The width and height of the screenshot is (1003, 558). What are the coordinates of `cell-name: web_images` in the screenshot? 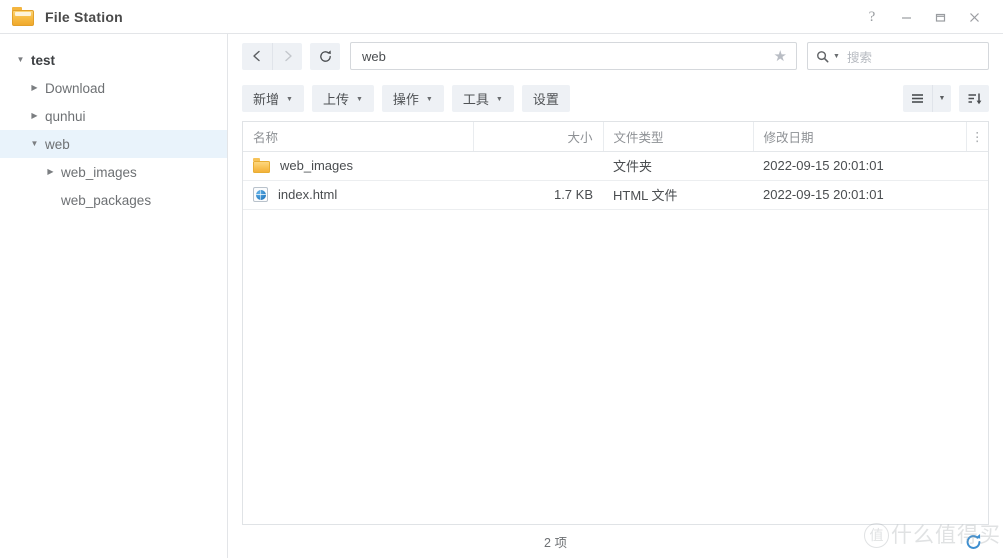 It's located at (358, 166).